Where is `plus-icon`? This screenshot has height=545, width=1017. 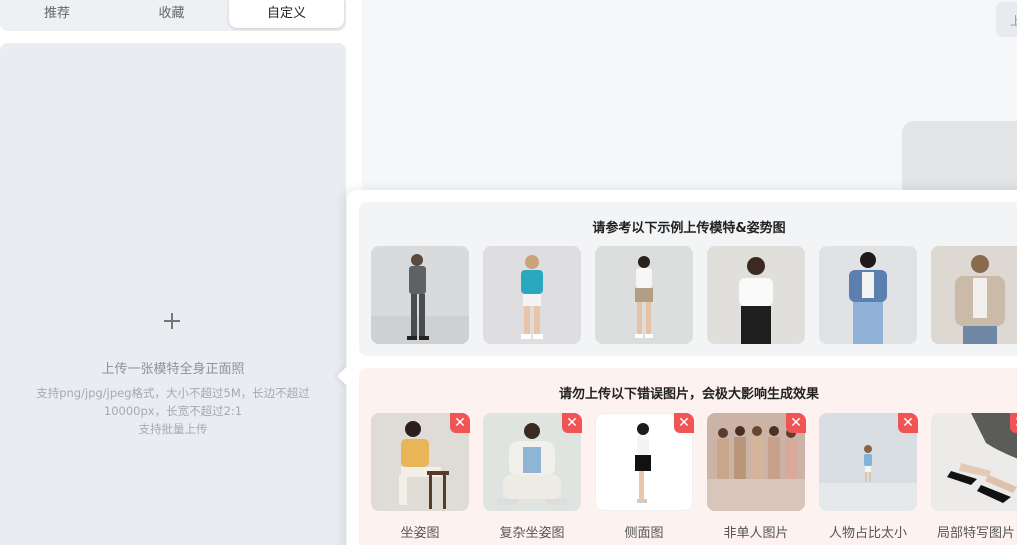
plus-icon is located at coordinates (172, 321).